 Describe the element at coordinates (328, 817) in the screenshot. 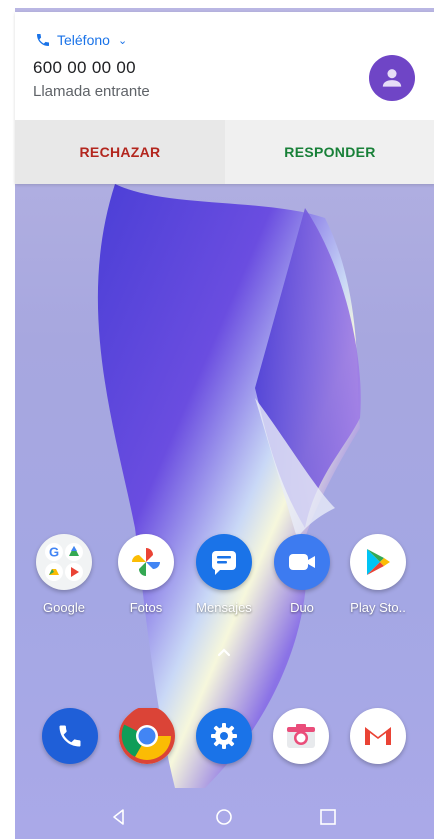

I see `recents-icon` at that location.